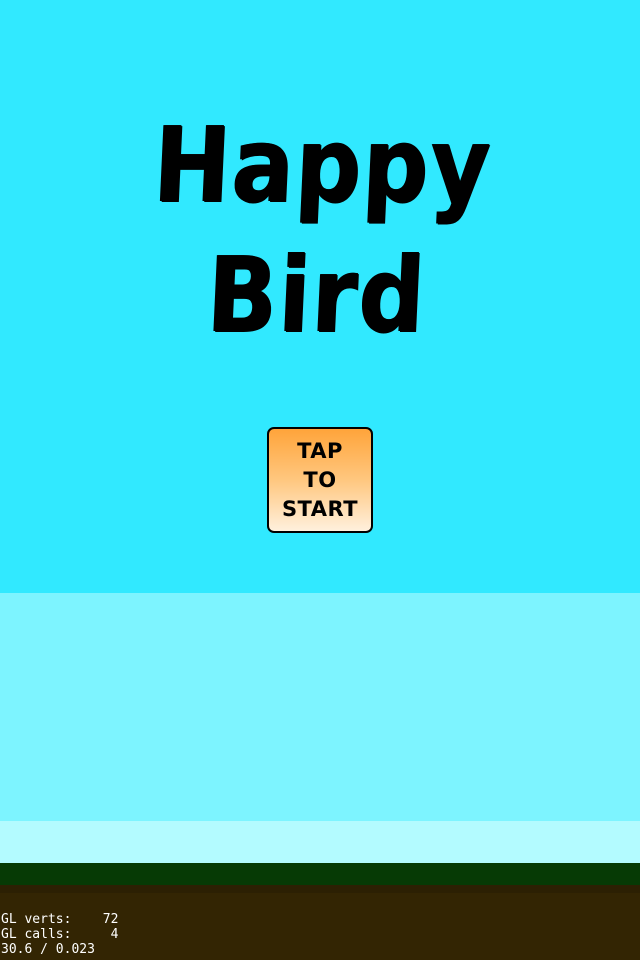 The image size is (640, 960). What do you see at coordinates (320, 874) in the screenshot?
I see `grass-strip` at bounding box center [320, 874].